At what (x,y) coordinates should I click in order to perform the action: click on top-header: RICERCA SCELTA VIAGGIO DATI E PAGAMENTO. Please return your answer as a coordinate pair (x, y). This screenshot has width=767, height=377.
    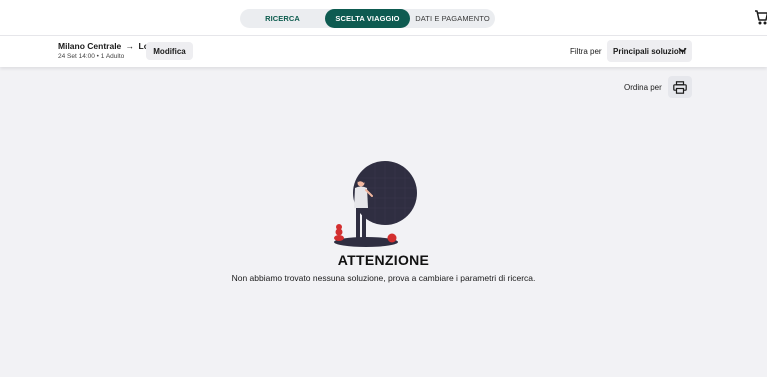
    Looking at the image, I should click on (383, 18).